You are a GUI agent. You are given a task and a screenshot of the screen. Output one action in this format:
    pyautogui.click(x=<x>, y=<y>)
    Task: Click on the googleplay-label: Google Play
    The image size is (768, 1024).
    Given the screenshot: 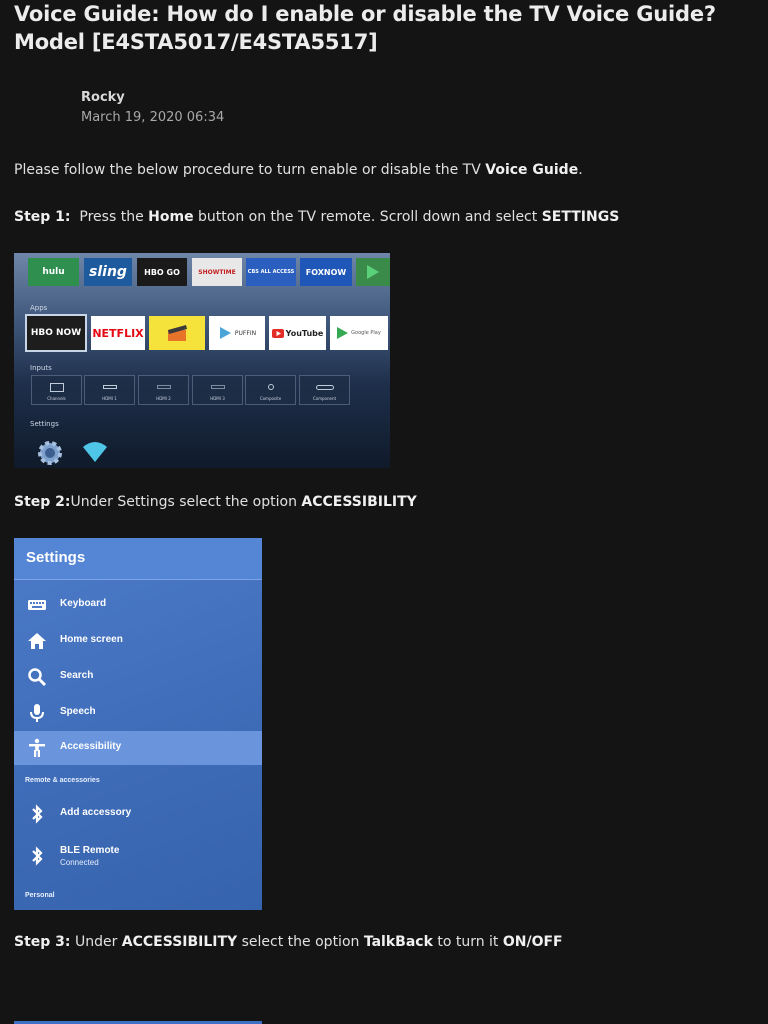 What is the action you would take?
    pyautogui.click(x=366, y=333)
    